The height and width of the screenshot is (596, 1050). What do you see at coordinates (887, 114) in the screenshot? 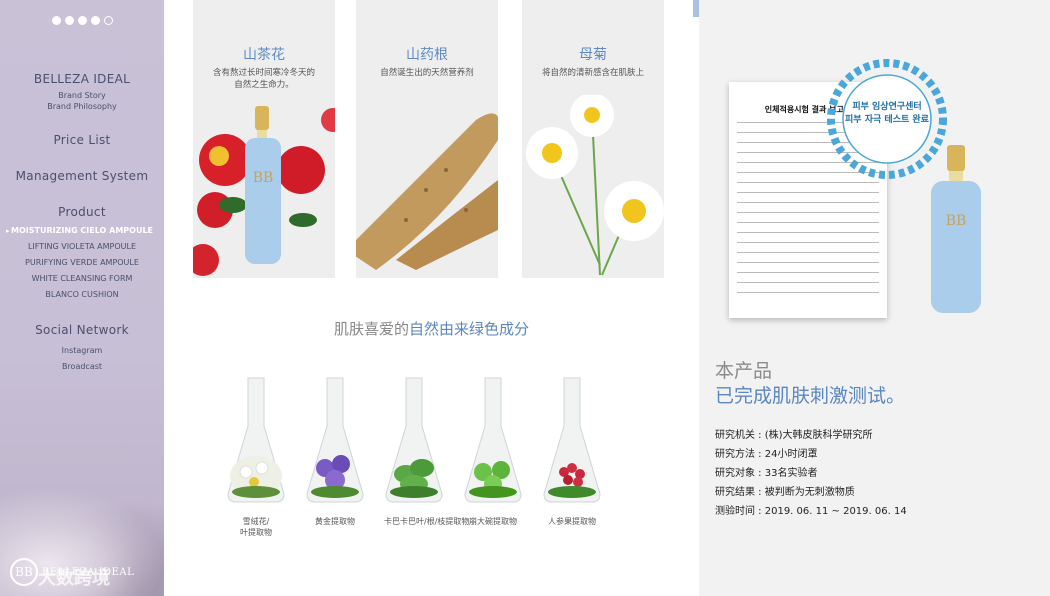
I see `badge-text: 피부 임상연구센터 피부 자극 테스트 완료` at bounding box center [887, 114].